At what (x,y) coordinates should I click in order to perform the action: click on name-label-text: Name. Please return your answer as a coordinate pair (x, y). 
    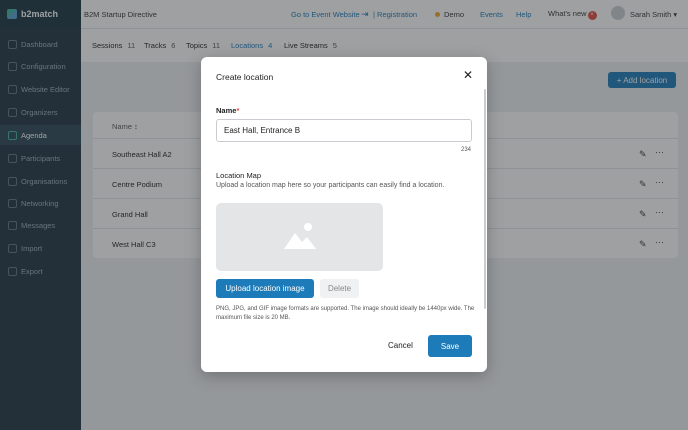
    Looking at the image, I should click on (226, 110).